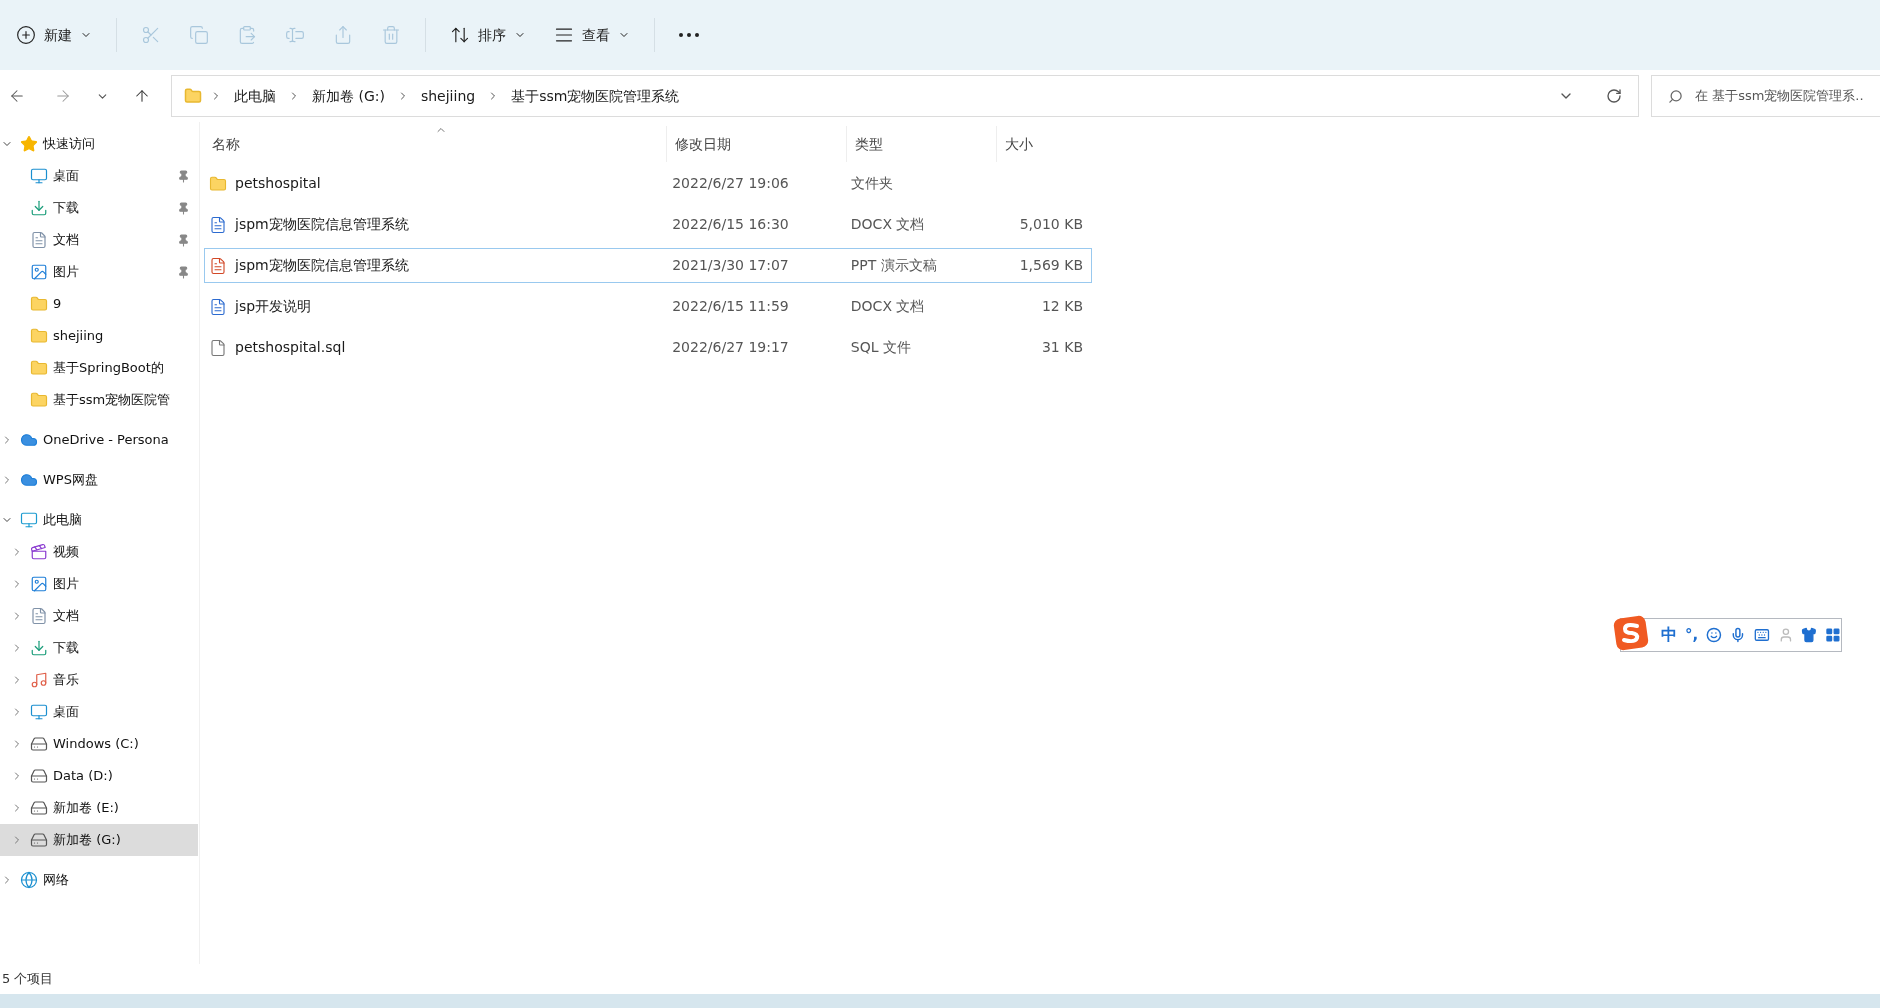 Image resolution: width=1880 pixels, height=1008 pixels. I want to click on item-count: 5 个项目, so click(28, 979).